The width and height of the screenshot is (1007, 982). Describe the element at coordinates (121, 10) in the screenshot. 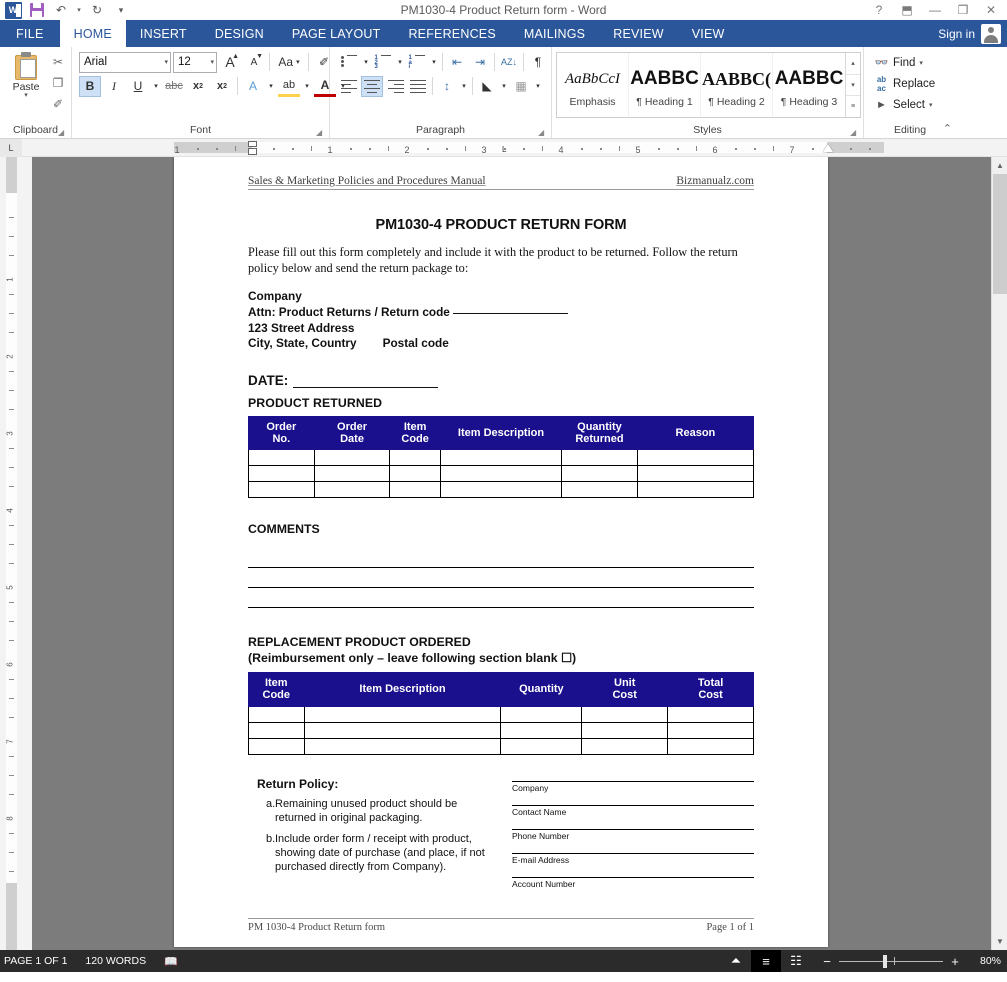

I see `customize-qat-icon: ▾` at that location.